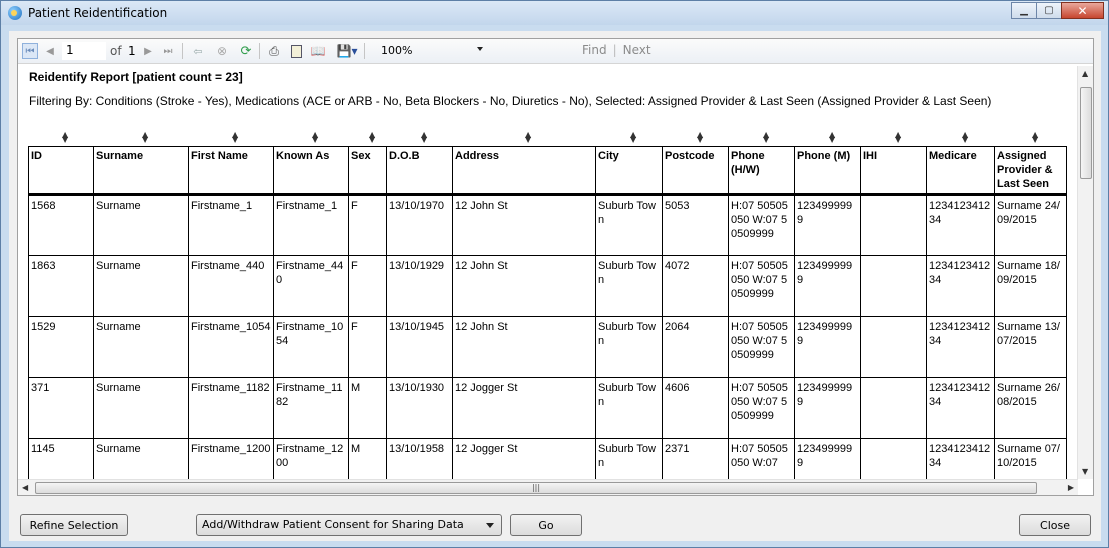 The image size is (1109, 548). I want to click on column-header: Postcode, so click(695, 171).